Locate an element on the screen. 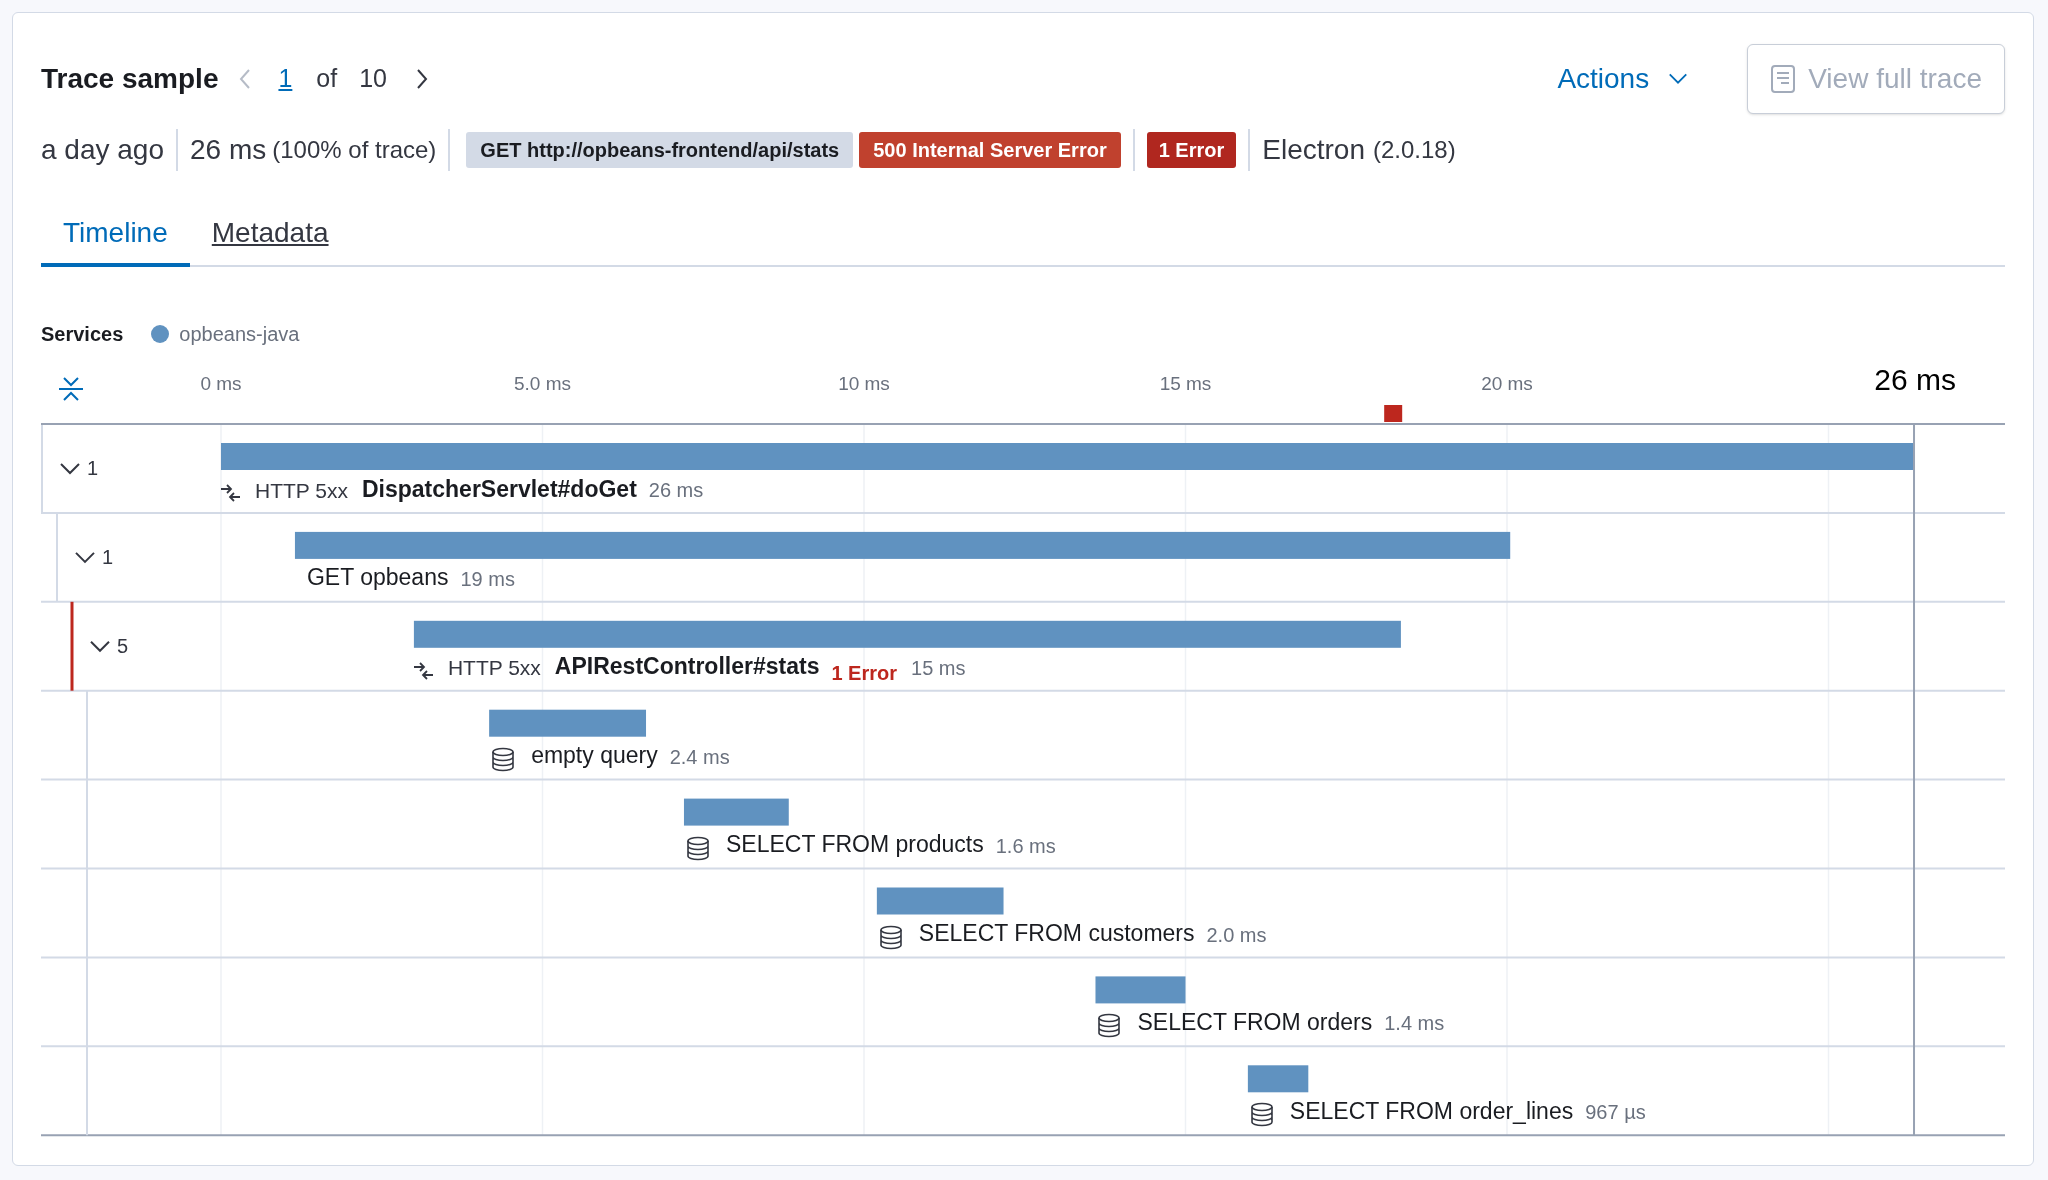  error-count: 1 Error is located at coordinates (864, 673).